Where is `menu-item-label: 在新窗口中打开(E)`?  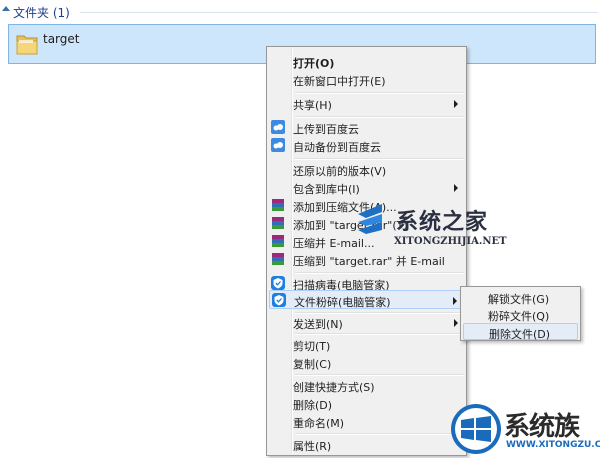 menu-item-label: 在新窗口中打开(E) is located at coordinates (339, 81).